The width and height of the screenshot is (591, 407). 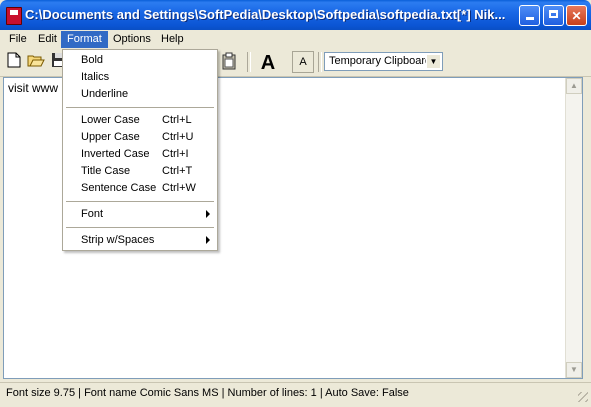 What do you see at coordinates (574, 370) in the screenshot?
I see `scroll-down-icon: ▼` at bounding box center [574, 370].